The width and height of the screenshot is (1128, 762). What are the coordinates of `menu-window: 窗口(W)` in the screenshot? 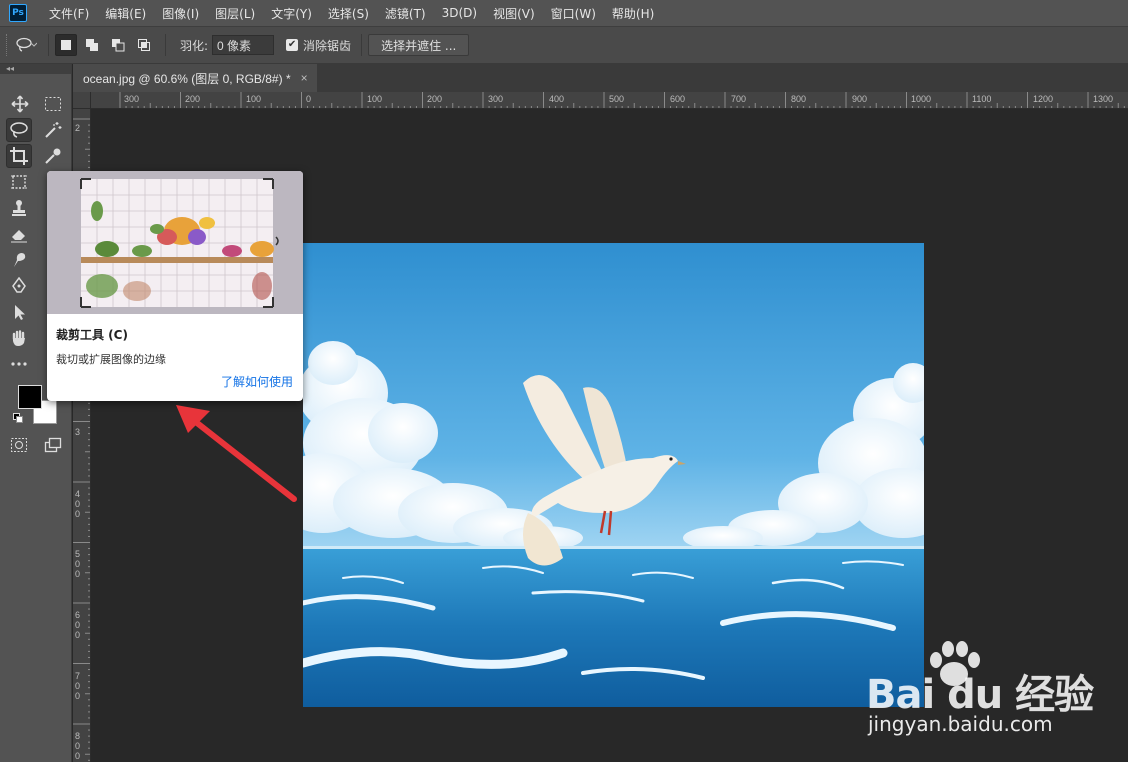 It's located at (573, 13).